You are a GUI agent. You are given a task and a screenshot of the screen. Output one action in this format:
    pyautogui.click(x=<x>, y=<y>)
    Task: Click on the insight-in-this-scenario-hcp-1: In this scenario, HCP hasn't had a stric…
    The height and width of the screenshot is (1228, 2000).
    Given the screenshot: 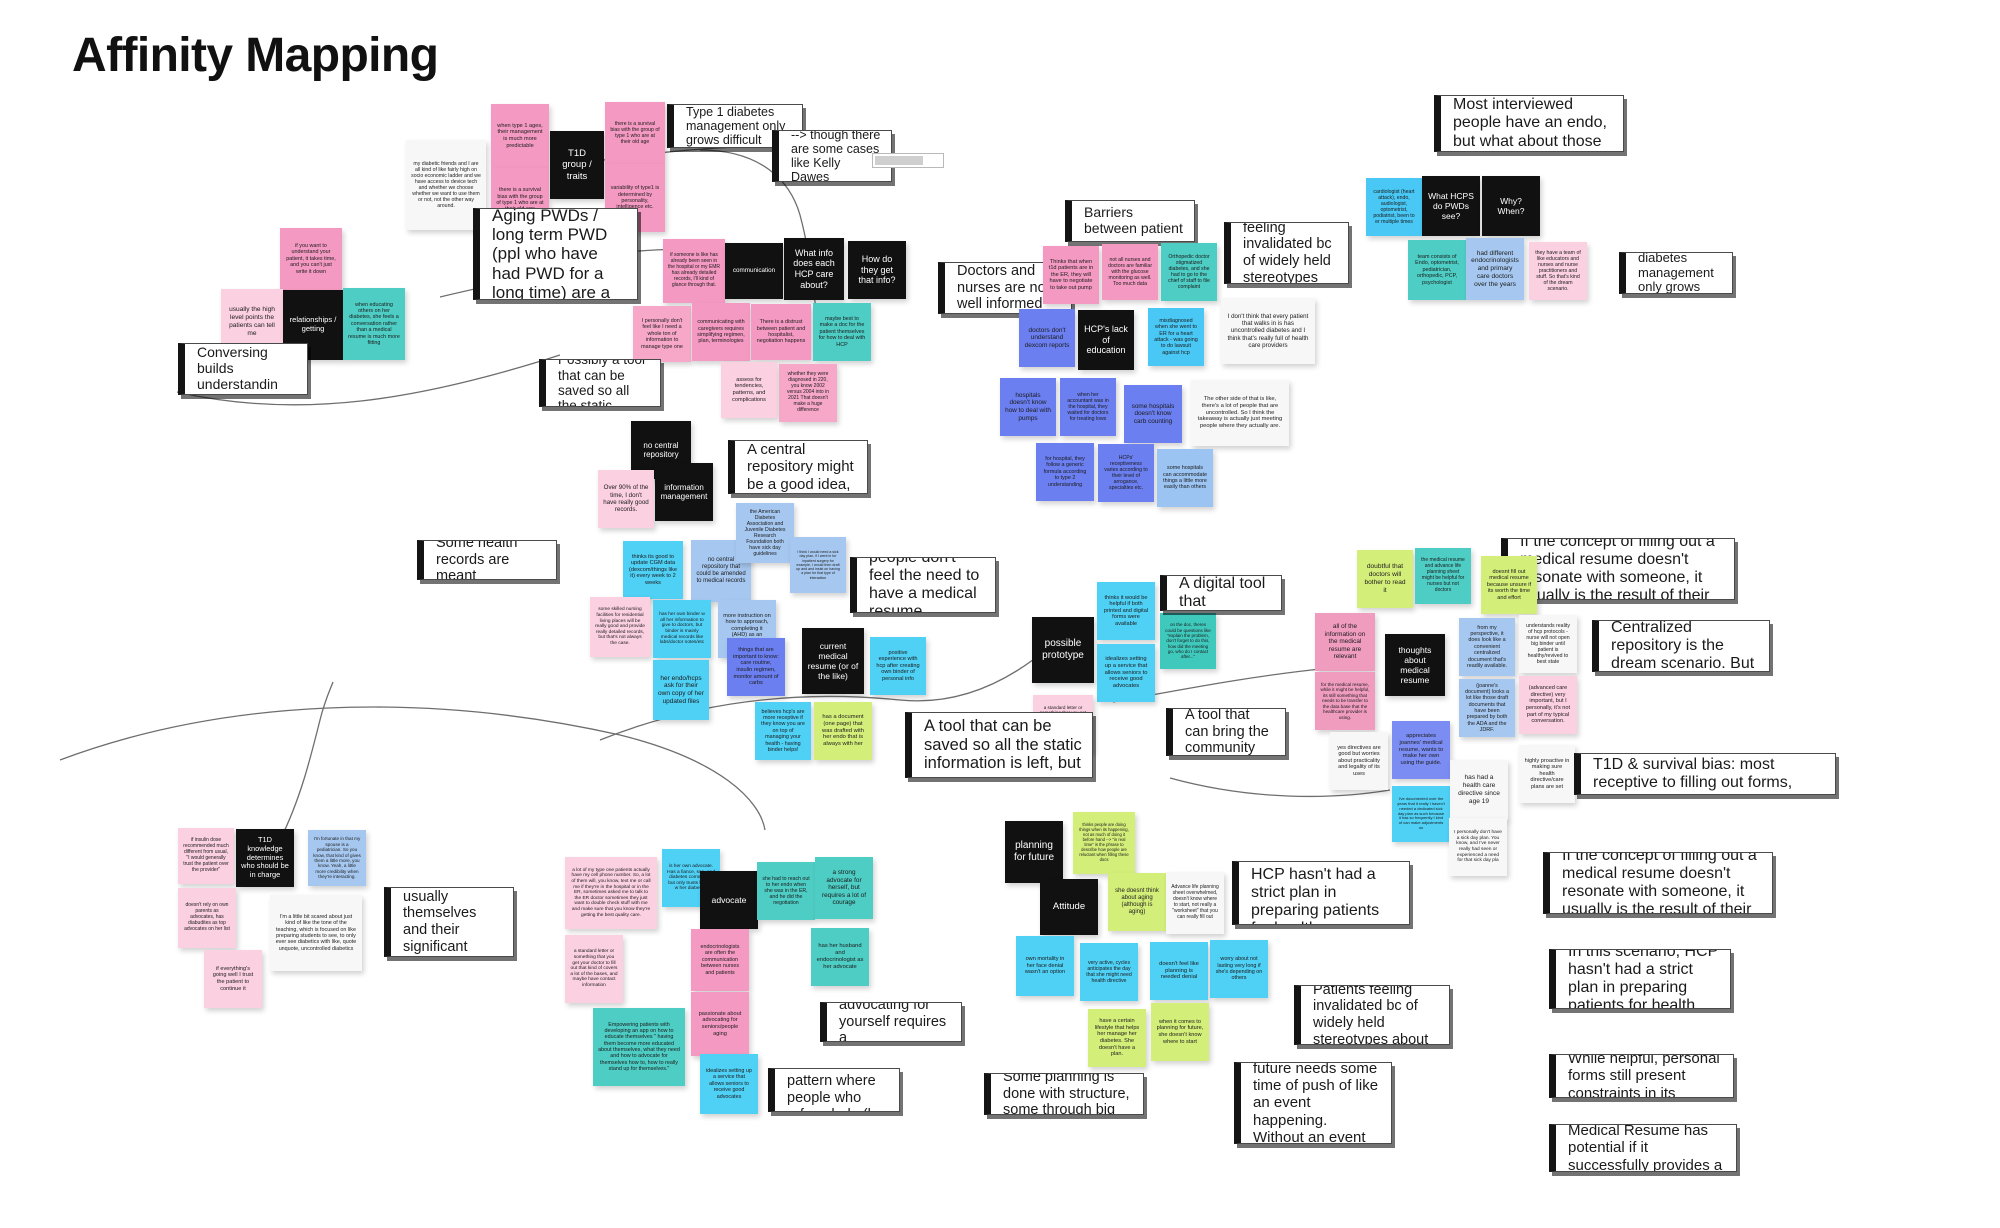 What is the action you would take?
    pyautogui.click(x=1321, y=893)
    